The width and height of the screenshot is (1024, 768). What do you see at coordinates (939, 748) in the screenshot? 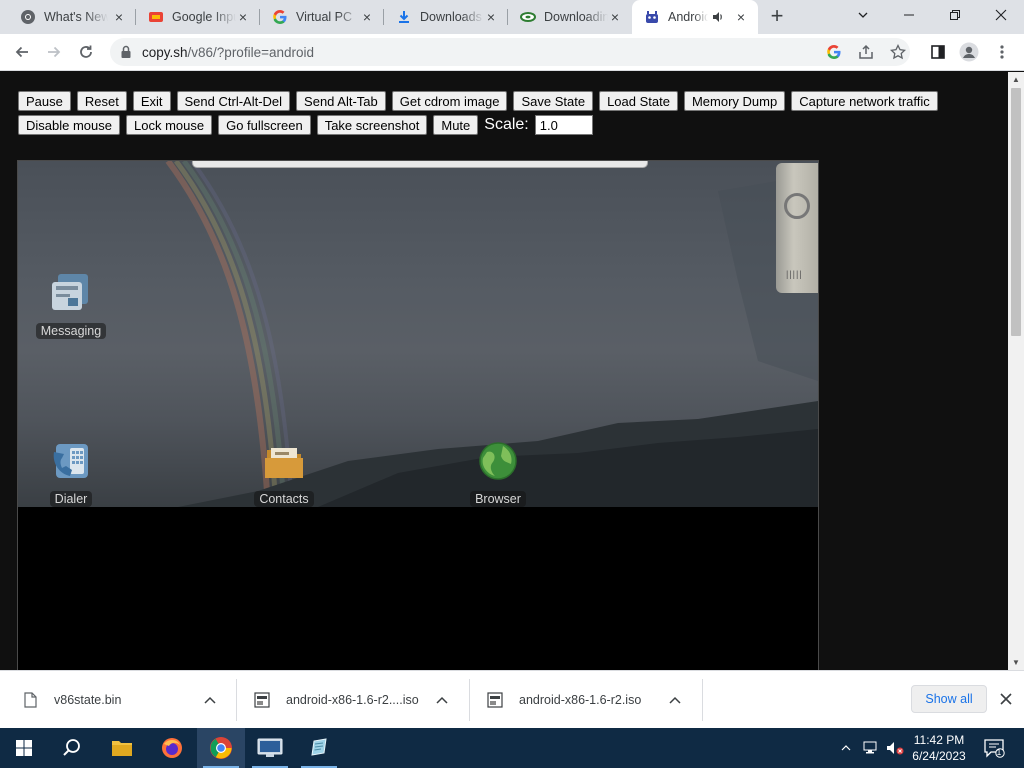
I see `system-clock: 11:42 PM 6/24/2023` at bounding box center [939, 748].